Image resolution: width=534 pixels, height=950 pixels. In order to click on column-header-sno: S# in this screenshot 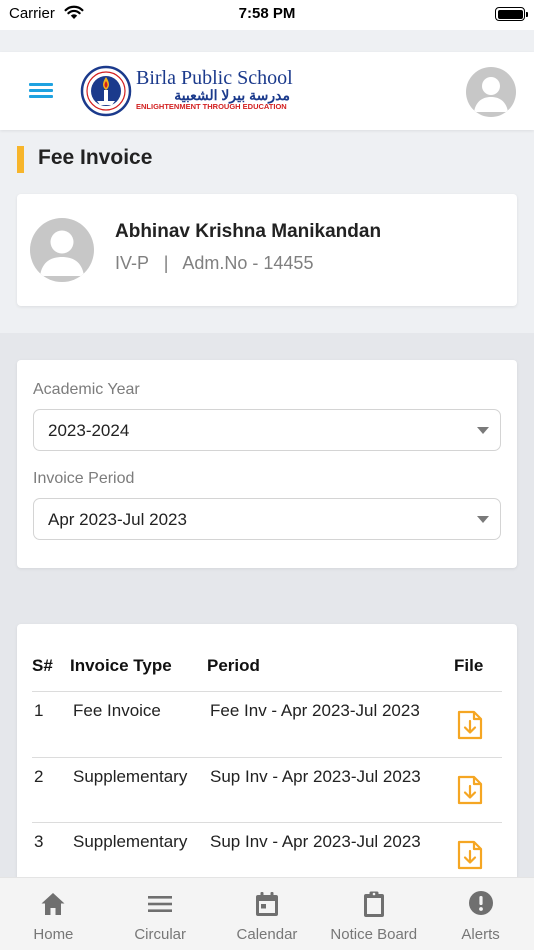, I will do `click(42, 665)`.